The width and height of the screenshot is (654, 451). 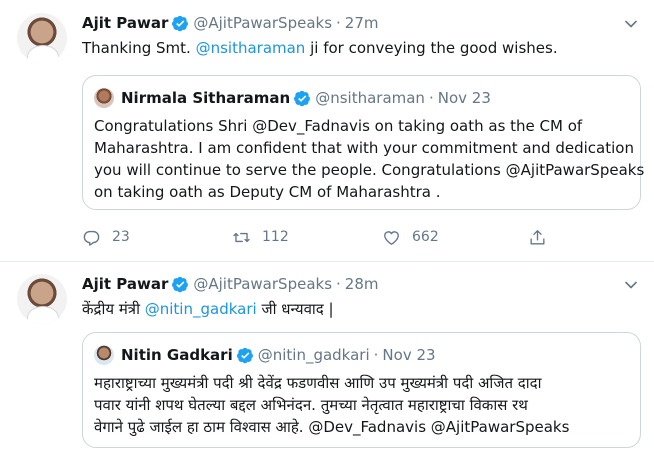 I want to click on quoted-tweet-header: Nirmala Sitharaman @nsitharaman · Nov 23, so click(x=292, y=98).